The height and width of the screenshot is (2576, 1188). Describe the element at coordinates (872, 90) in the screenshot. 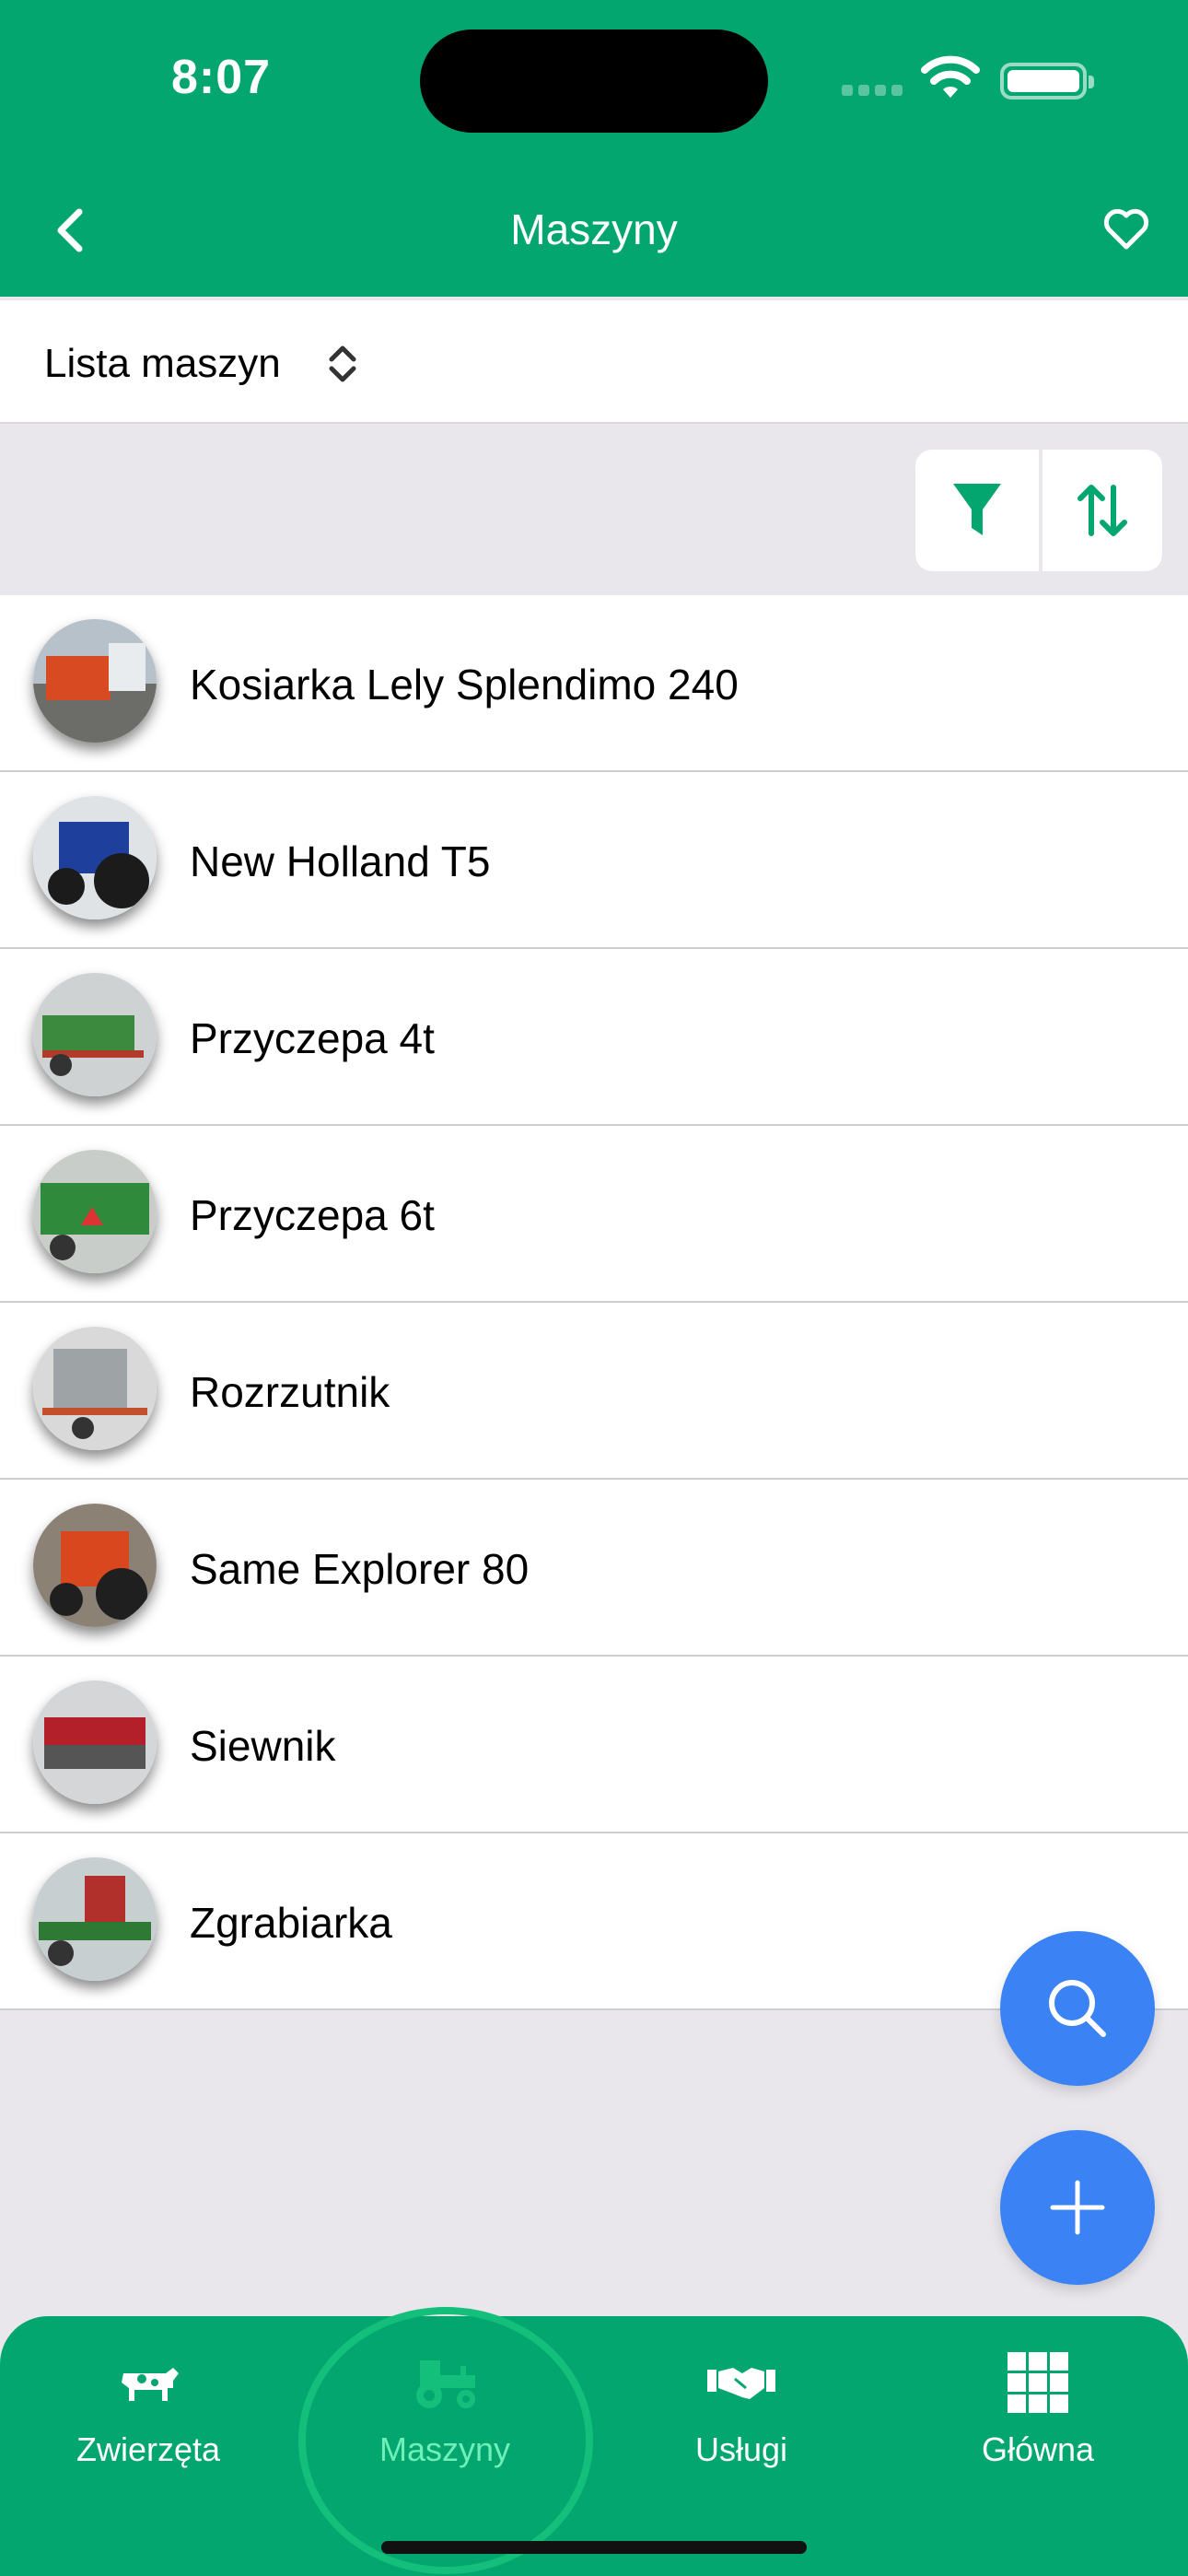

I see `cellular-signal-icon` at that location.